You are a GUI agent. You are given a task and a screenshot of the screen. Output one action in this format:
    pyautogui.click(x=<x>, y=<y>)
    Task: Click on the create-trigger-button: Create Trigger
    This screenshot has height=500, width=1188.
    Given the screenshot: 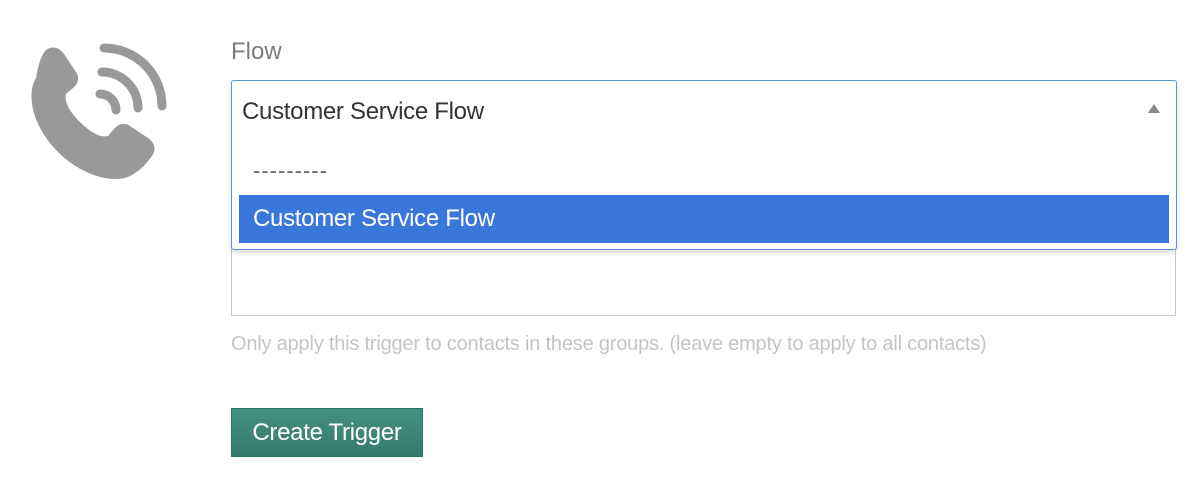 What is the action you would take?
    pyautogui.click(x=327, y=432)
    